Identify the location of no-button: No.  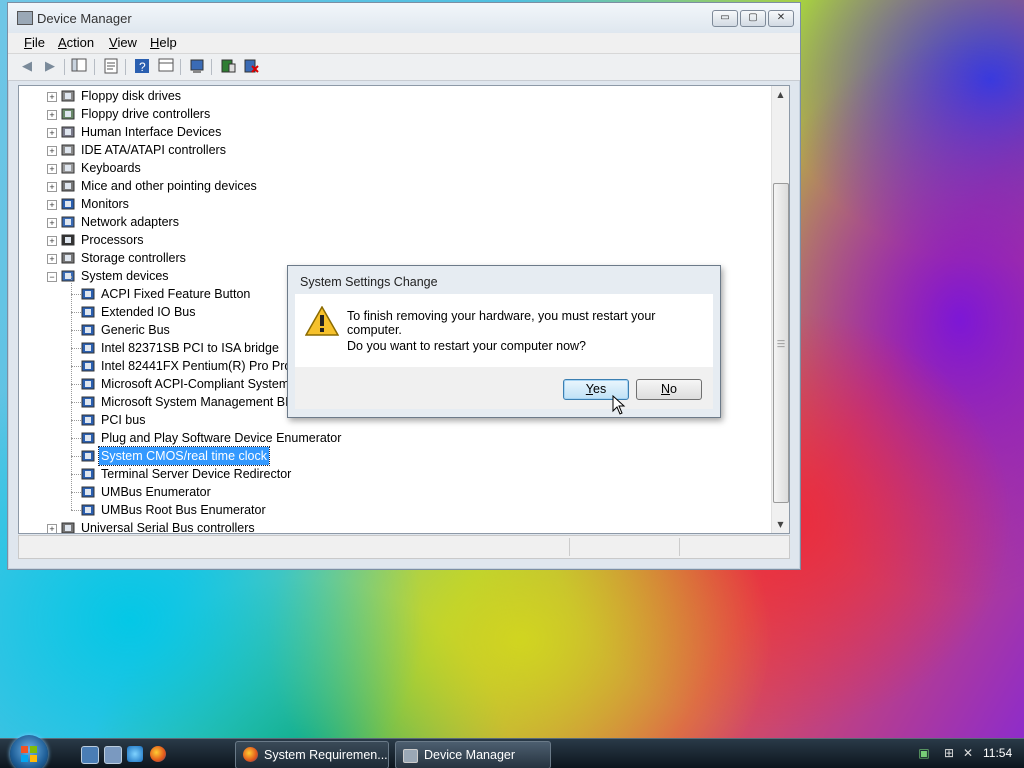
(669, 389).